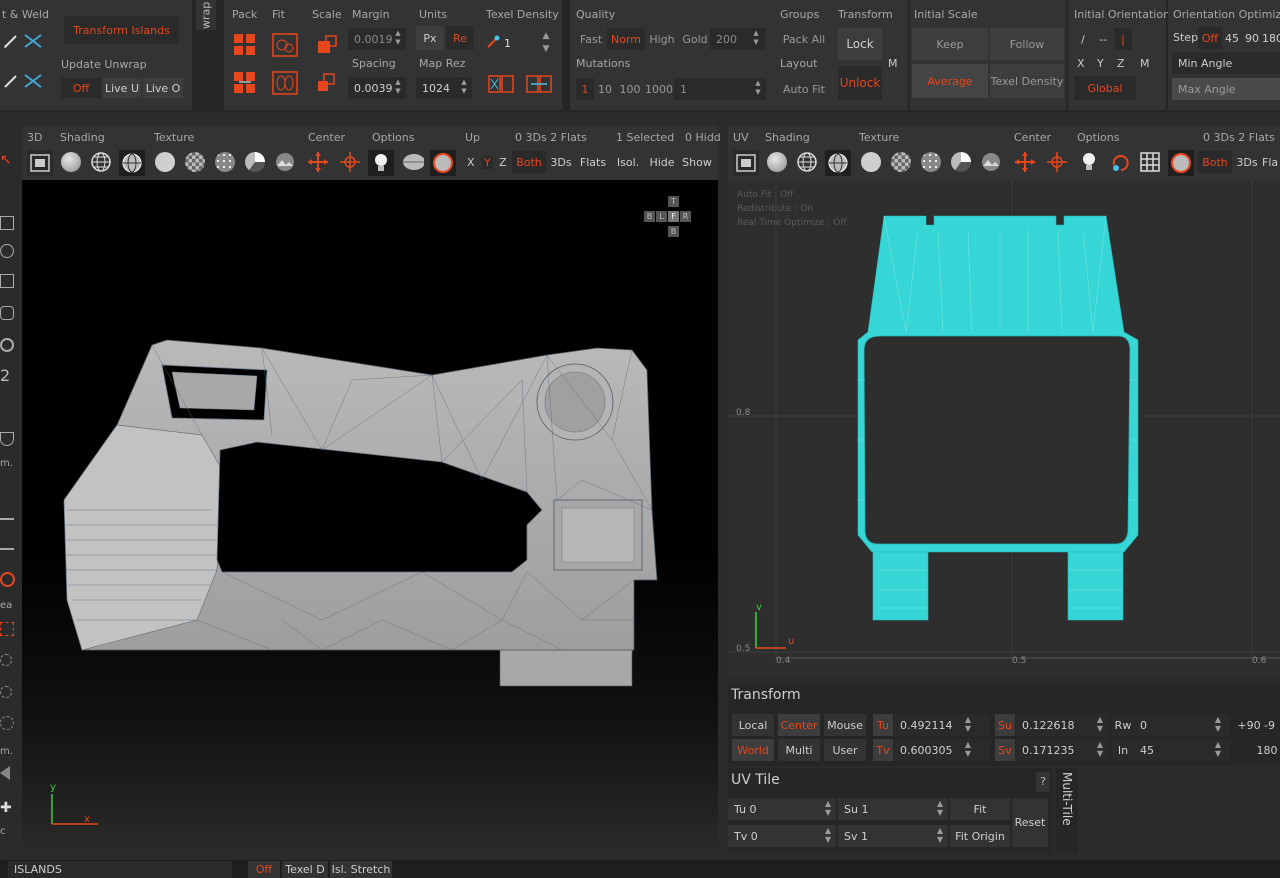 This screenshot has width=1280, height=878. What do you see at coordinates (1081, 63) in the screenshot?
I see `orient-x-label: X` at bounding box center [1081, 63].